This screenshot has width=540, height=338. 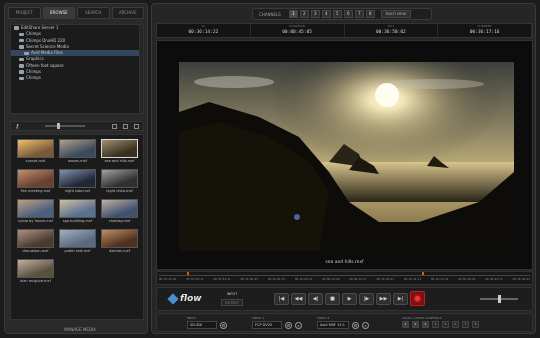 What do you see at coordinates (400, 299) in the screenshot?
I see `go-to-end-button: ▶|` at bounding box center [400, 299].